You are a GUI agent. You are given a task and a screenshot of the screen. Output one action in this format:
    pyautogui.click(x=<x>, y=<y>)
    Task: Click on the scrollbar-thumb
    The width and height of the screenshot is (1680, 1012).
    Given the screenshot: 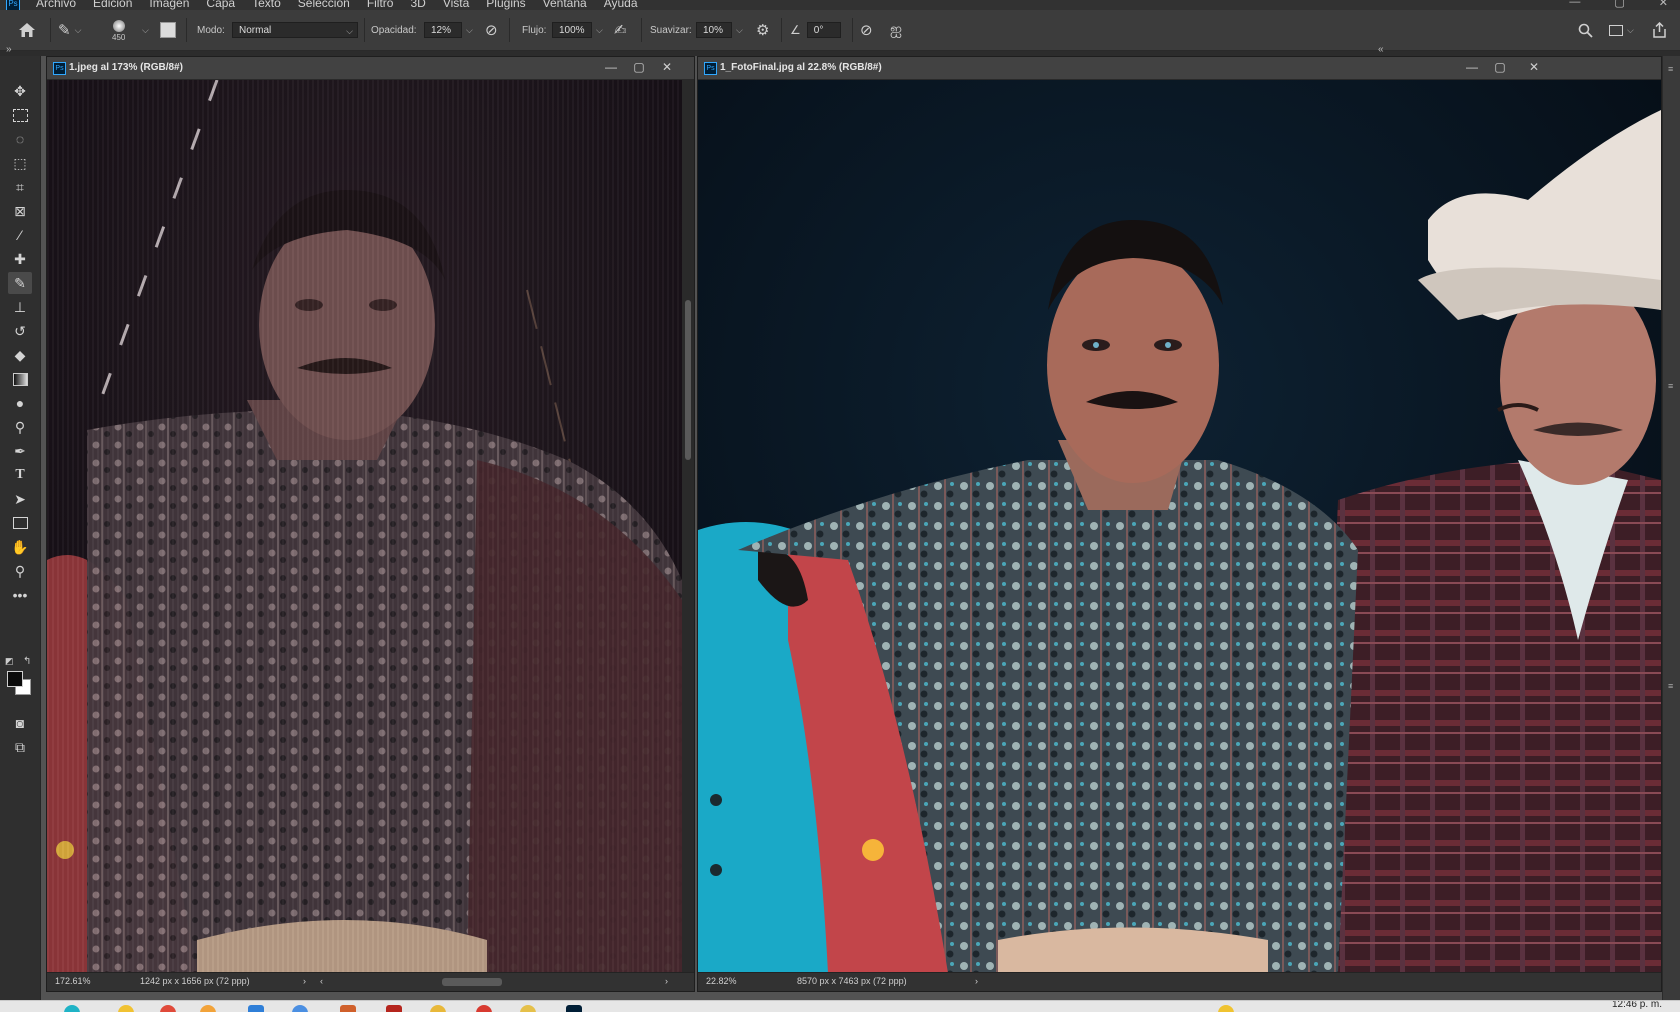 What is the action you would take?
    pyautogui.click(x=688, y=380)
    